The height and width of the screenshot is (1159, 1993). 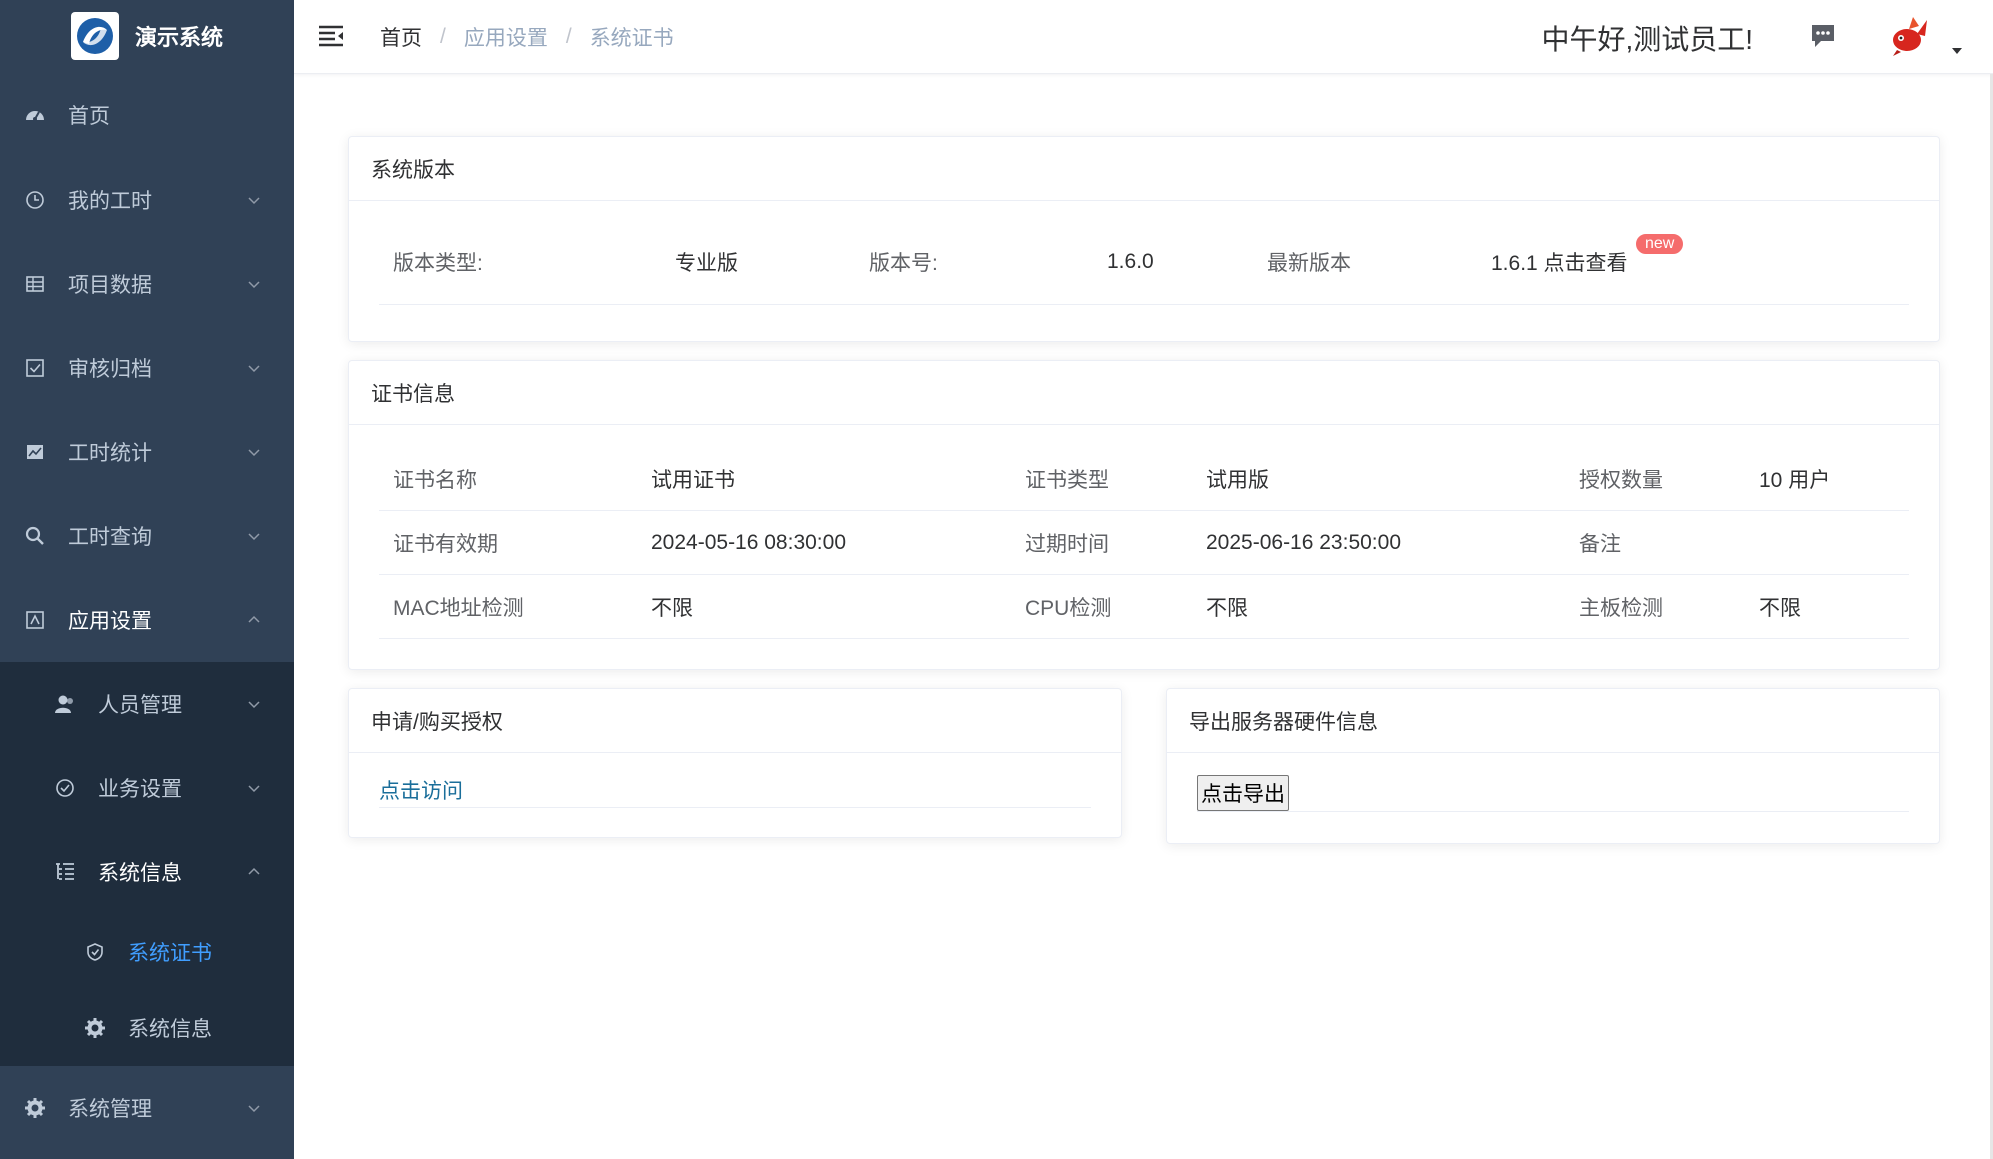 What do you see at coordinates (693, 480) in the screenshot?
I see `cert-name-value: 试用证书` at bounding box center [693, 480].